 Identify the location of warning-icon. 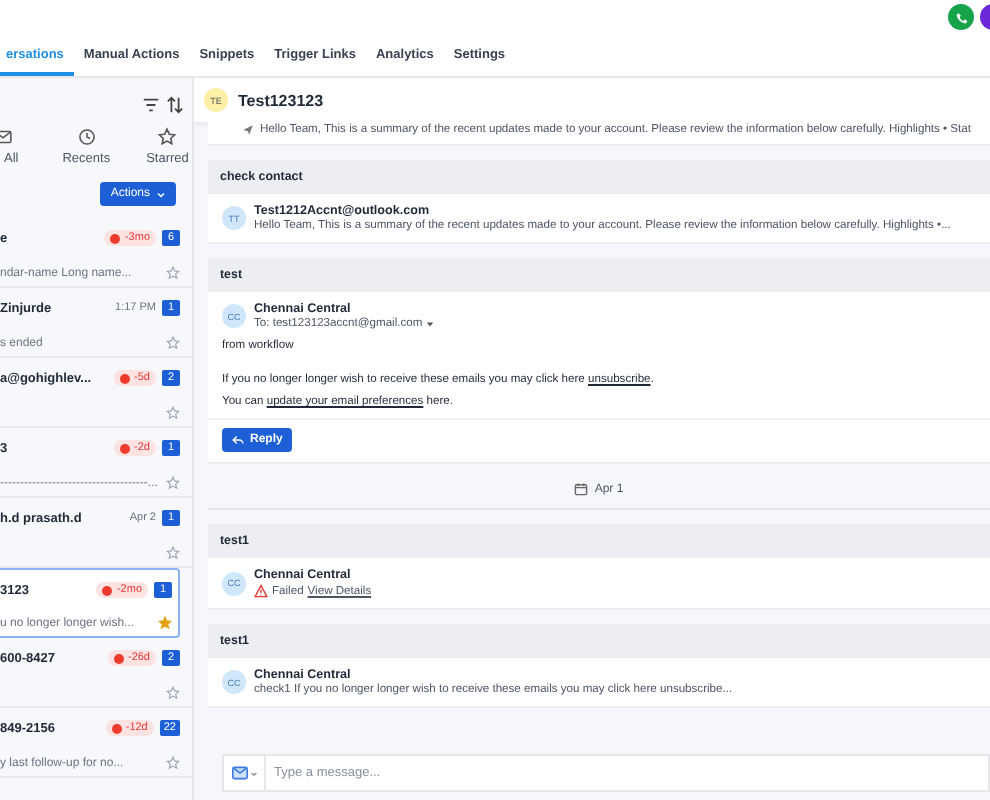
(261, 591).